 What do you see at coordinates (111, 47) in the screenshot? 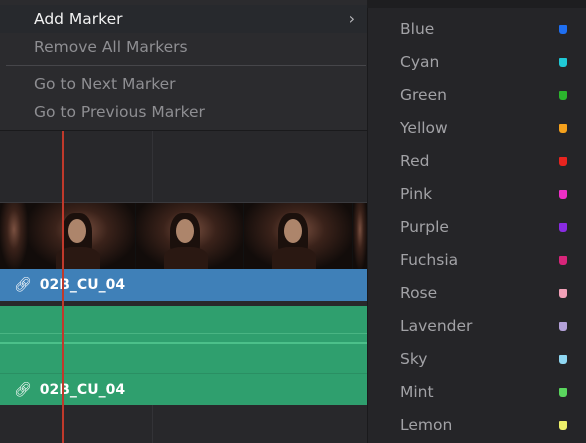
I see `menu-item-label: Remove All Markers` at bounding box center [111, 47].